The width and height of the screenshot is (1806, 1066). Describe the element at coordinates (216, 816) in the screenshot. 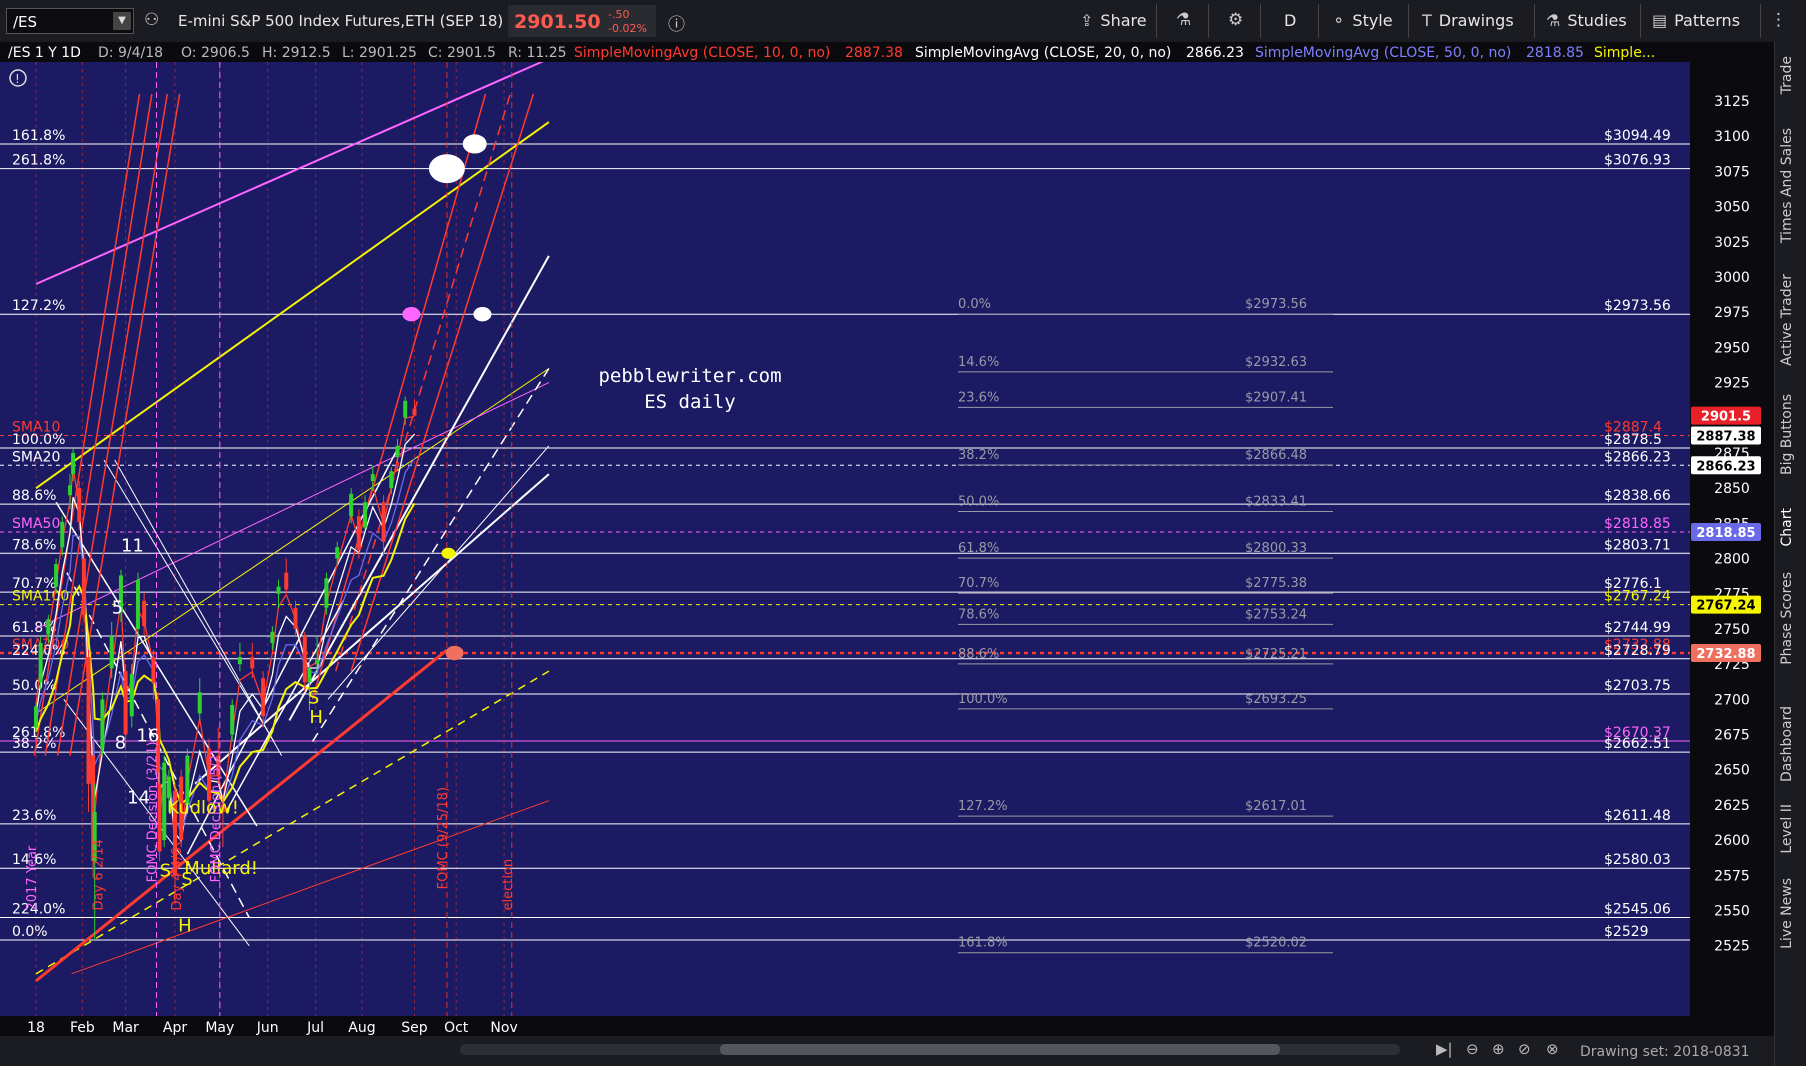

I see `chart-annotation: FOMC Decision (5/2)` at that location.